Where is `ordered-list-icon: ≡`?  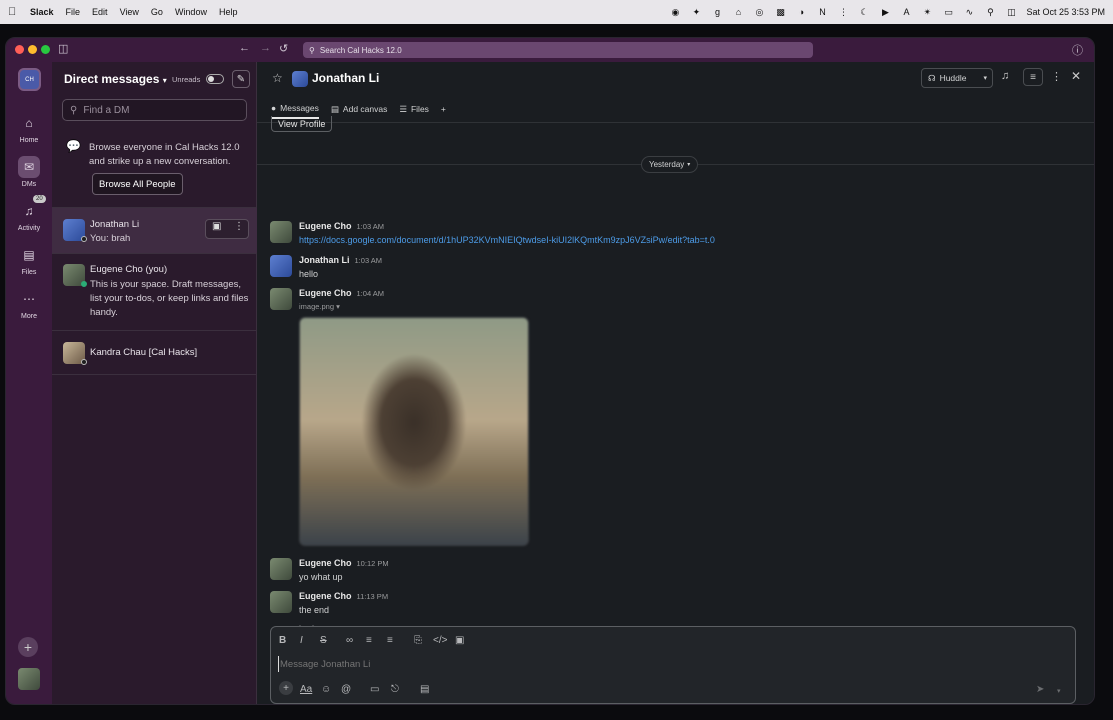
ordered-list-icon: ≡ is located at coordinates (369, 640).